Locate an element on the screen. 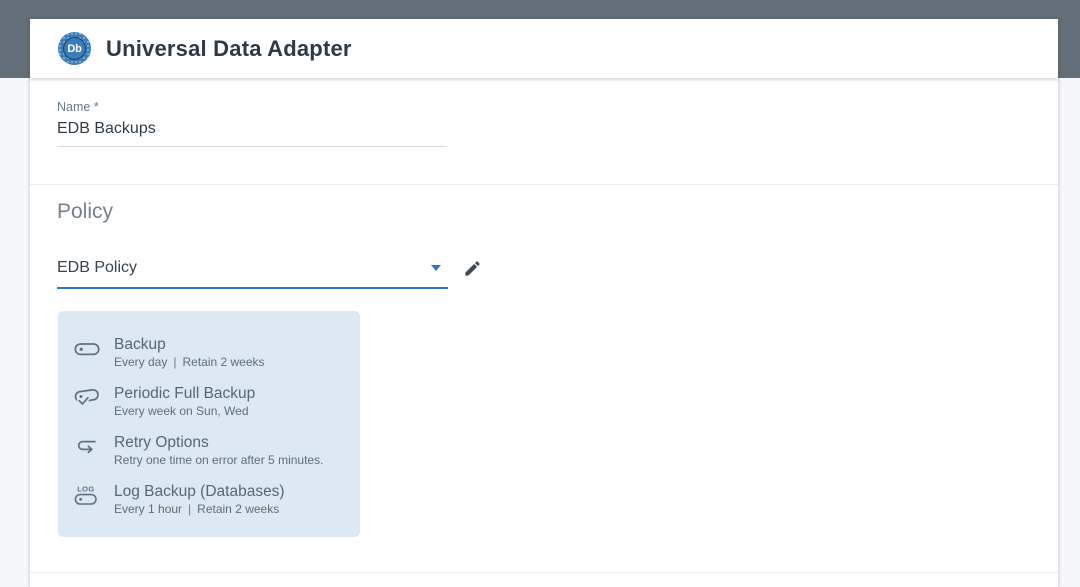 Image resolution: width=1080 pixels, height=587 pixels. policy-select-row: EDB Policy is located at coordinates (270, 273).